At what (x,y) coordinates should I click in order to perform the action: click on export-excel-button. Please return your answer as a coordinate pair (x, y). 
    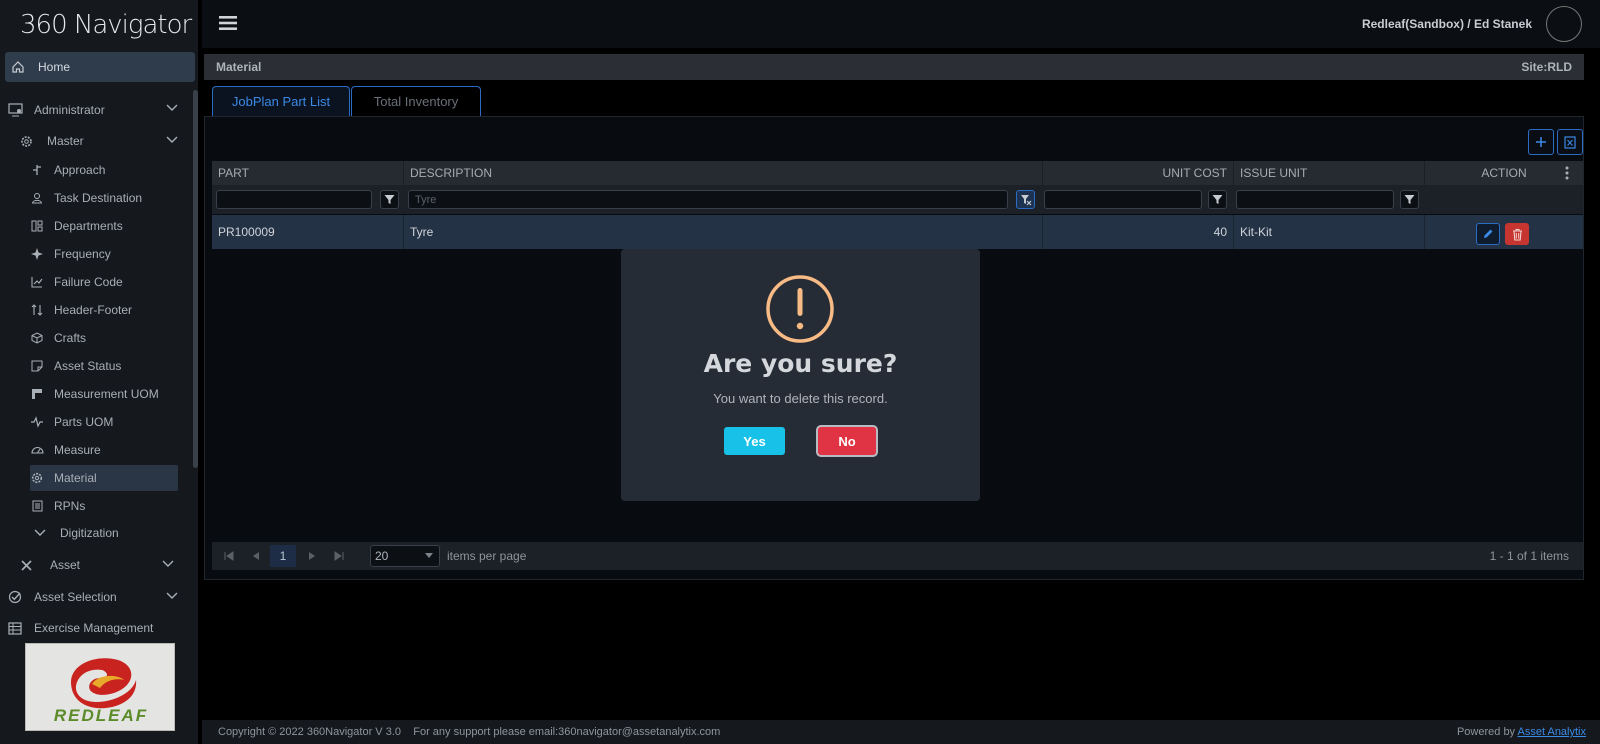
    Looking at the image, I should click on (1570, 142).